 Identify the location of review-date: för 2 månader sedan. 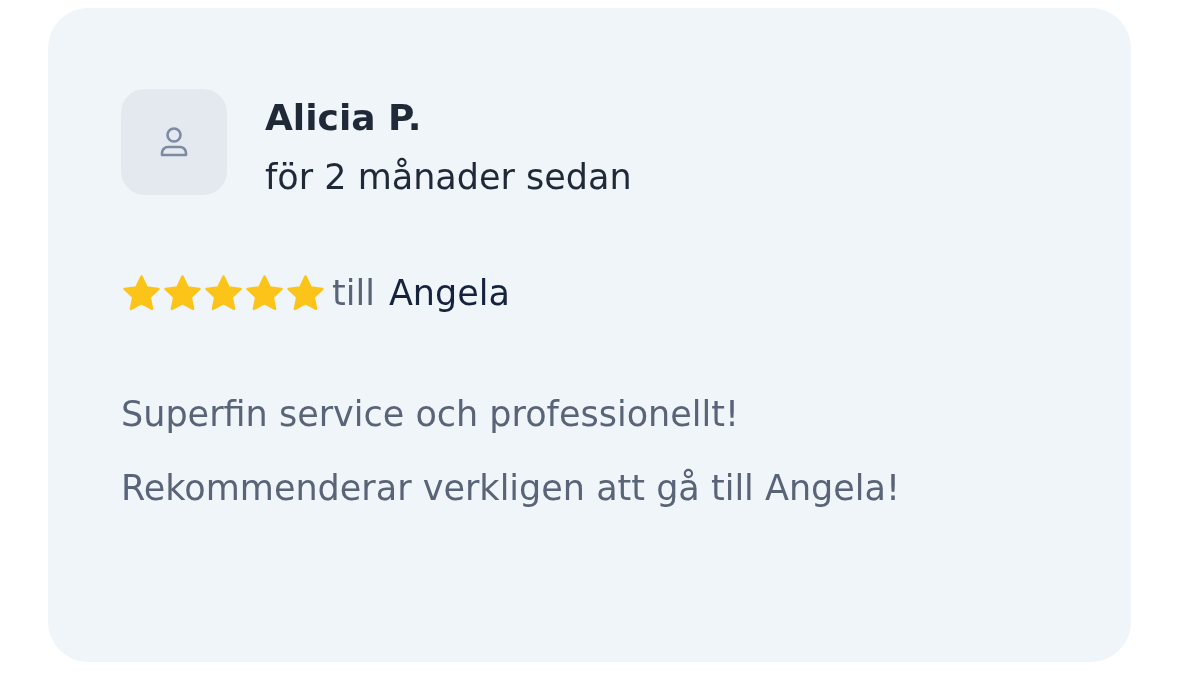
(448, 177).